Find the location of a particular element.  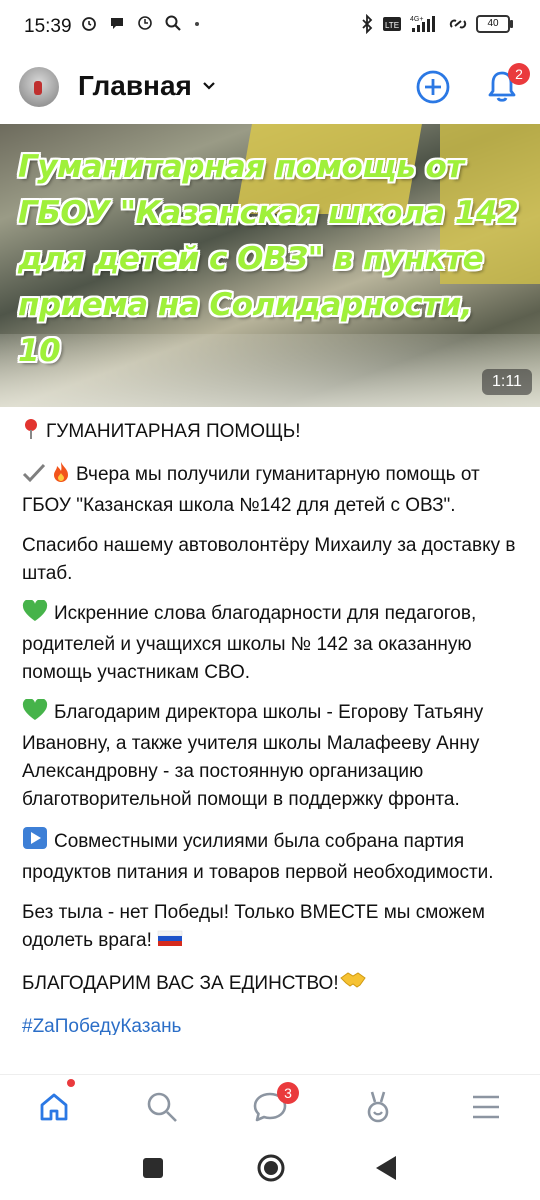

avatar is located at coordinates (39, 87).